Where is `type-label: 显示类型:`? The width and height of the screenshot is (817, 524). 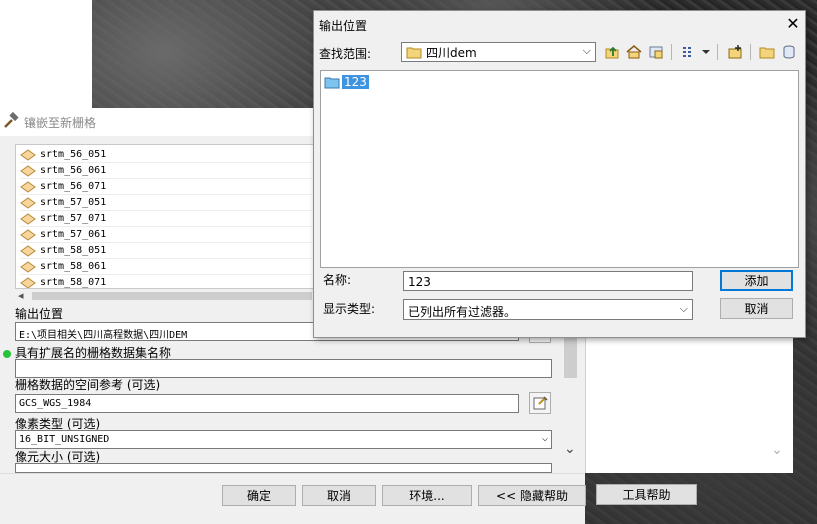 type-label: 显示类型: is located at coordinates (349, 309).